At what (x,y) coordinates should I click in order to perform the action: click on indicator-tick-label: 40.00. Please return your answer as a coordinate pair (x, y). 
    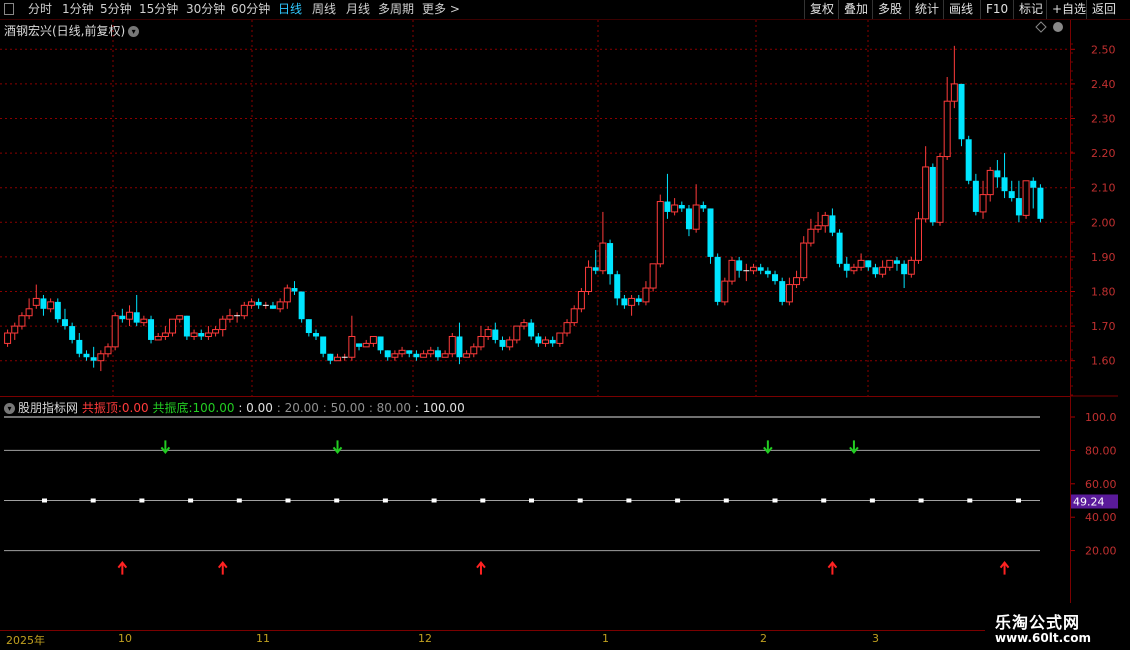
    Looking at the image, I should click on (1101, 517).